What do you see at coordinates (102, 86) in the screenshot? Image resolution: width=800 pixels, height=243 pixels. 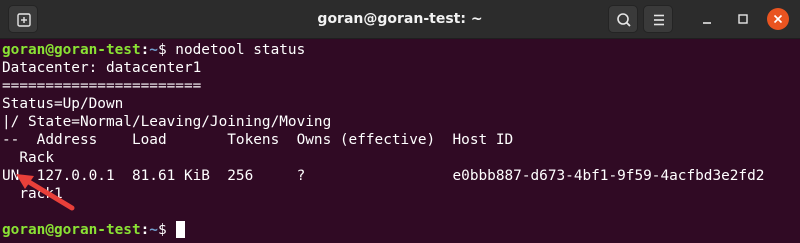 I see `output-line: =======================` at bounding box center [102, 86].